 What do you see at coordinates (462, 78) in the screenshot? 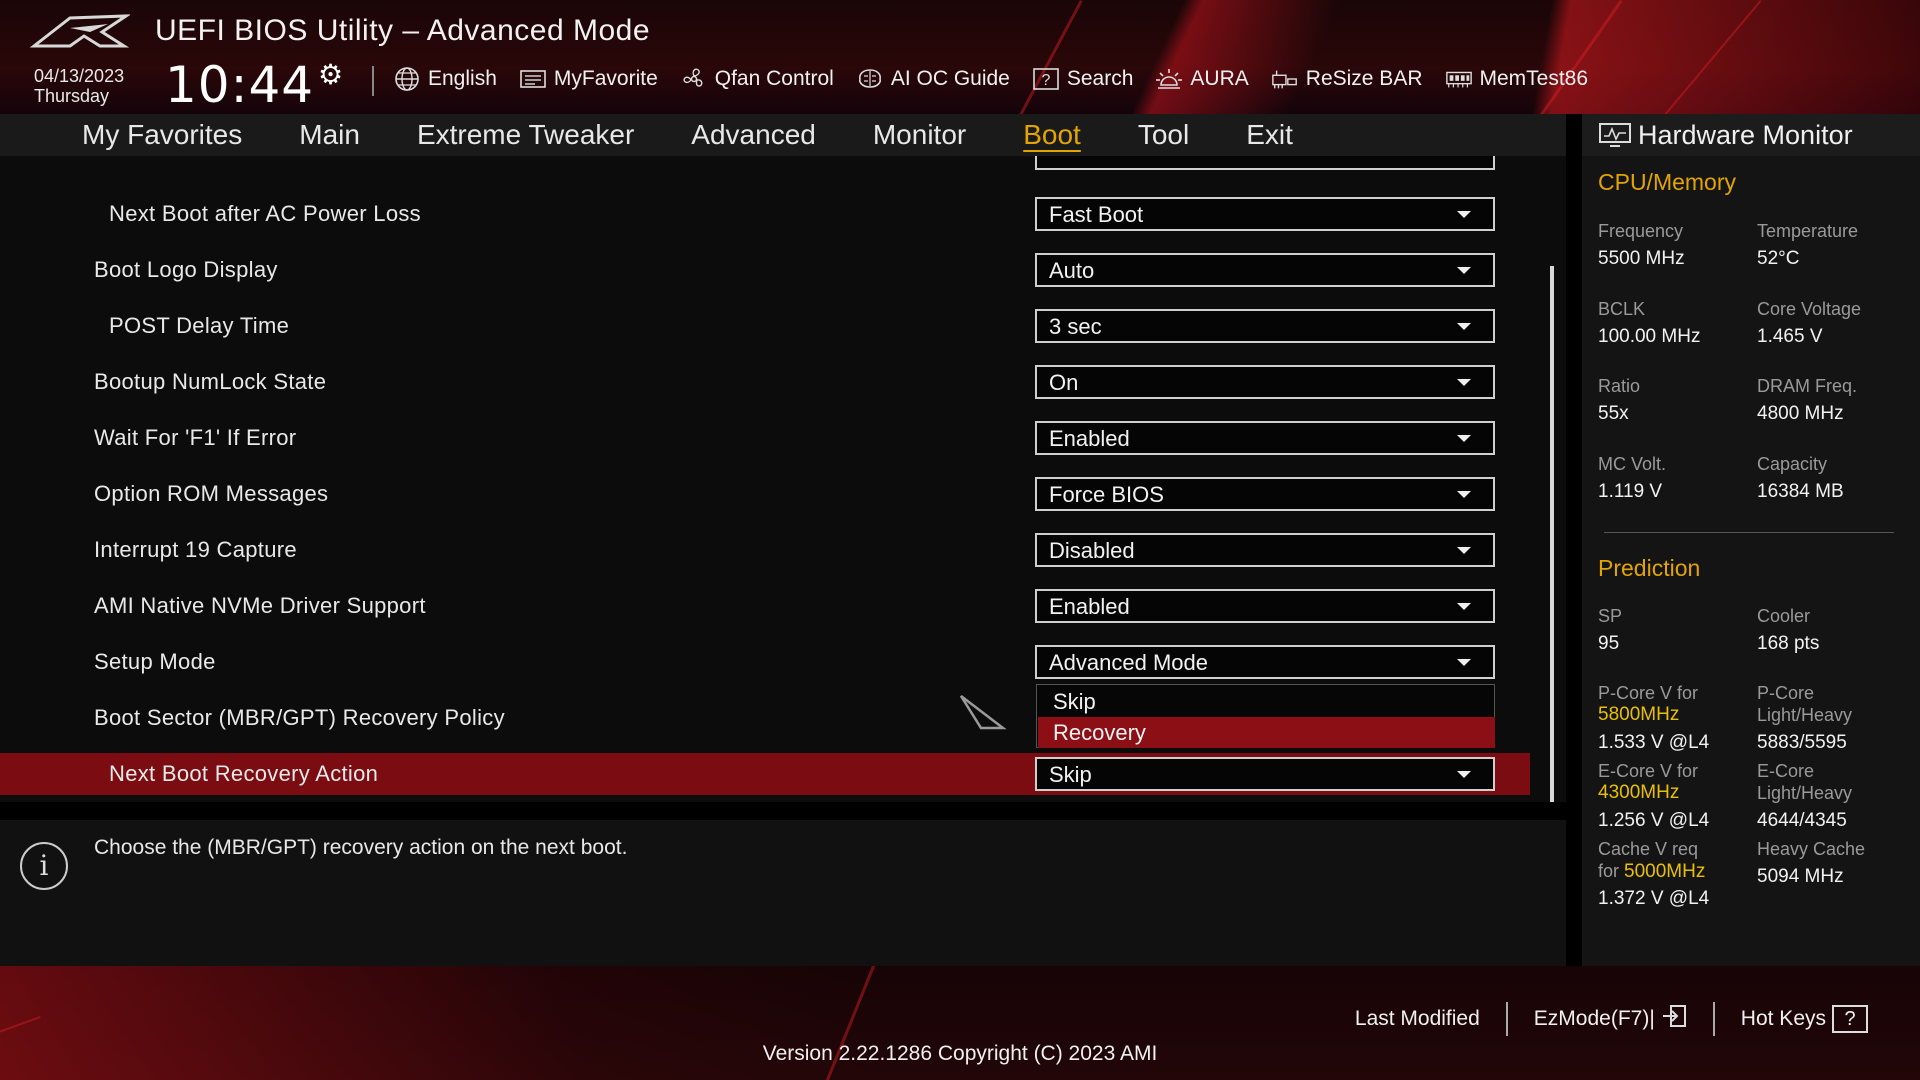
I see `toolbar-english-label: English` at bounding box center [462, 78].